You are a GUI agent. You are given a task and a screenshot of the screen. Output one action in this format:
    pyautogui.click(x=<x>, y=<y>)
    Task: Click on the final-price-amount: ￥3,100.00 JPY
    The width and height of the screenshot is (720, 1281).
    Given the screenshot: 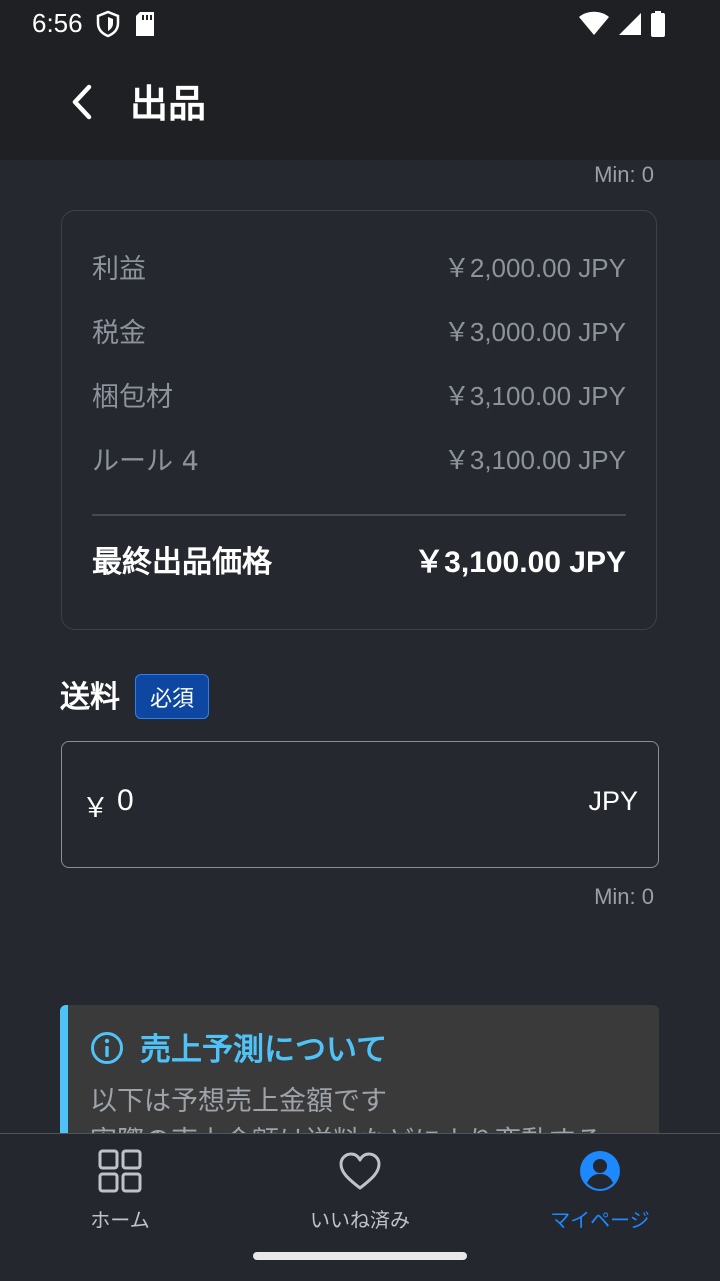 What is the action you would take?
    pyautogui.click(x=520, y=562)
    